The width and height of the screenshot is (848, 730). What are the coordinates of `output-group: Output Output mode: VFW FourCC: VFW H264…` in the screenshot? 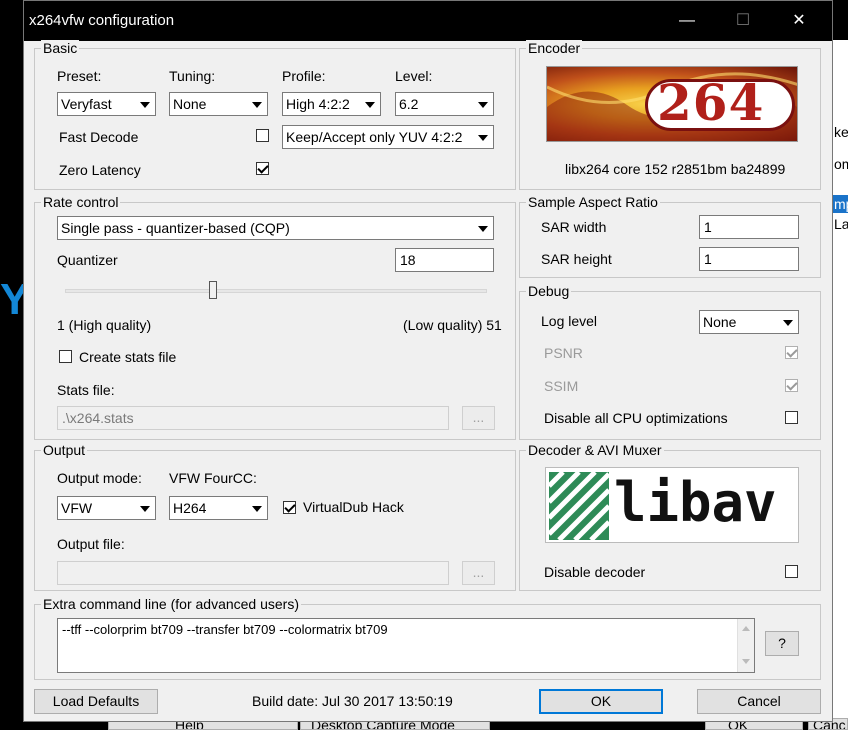 It's located at (275, 516).